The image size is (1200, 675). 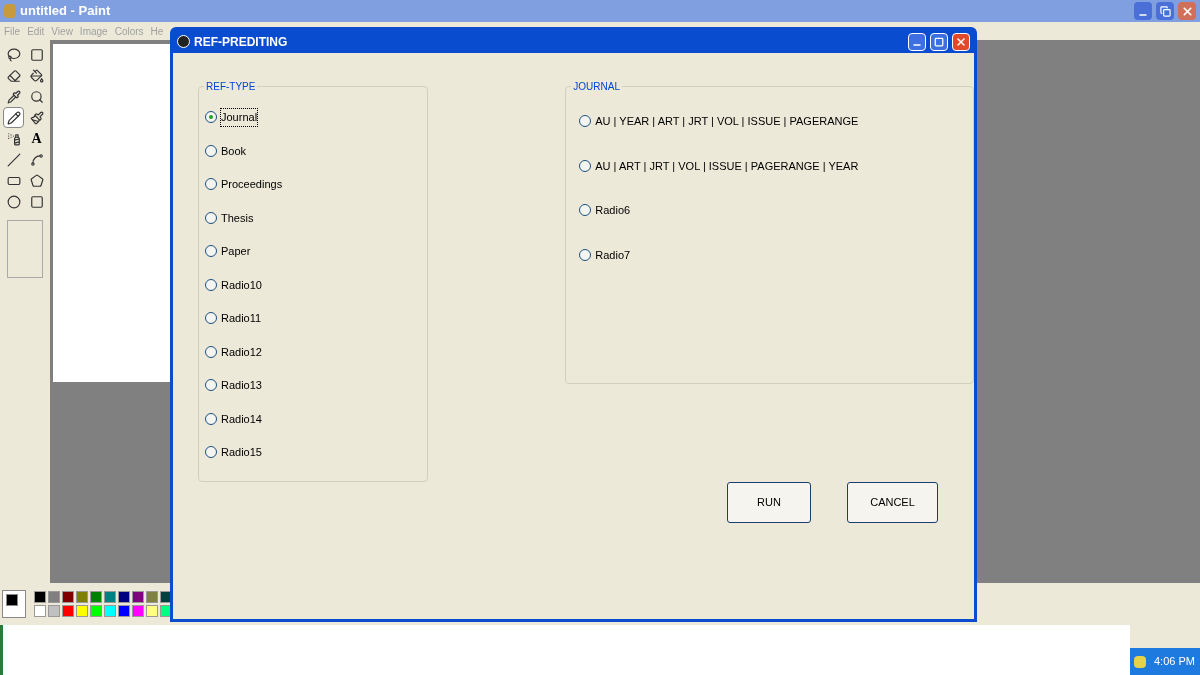 What do you see at coordinates (13, 75) in the screenshot?
I see `eraser-icon` at bounding box center [13, 75].